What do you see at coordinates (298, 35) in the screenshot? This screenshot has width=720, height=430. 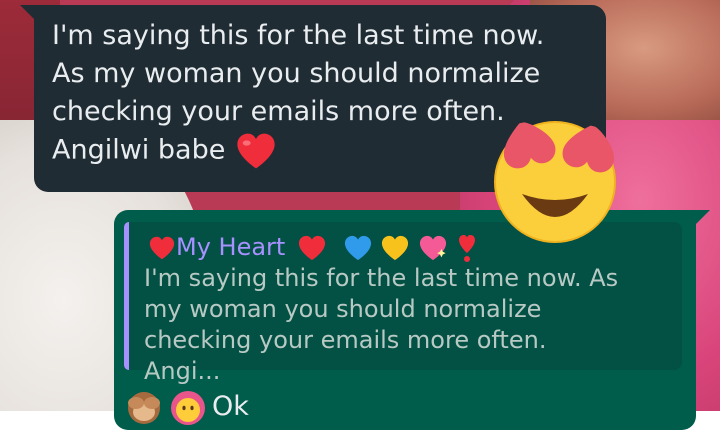 I see `message-line: I'm saying this for the last time now.` at bounding box center [298, 35].